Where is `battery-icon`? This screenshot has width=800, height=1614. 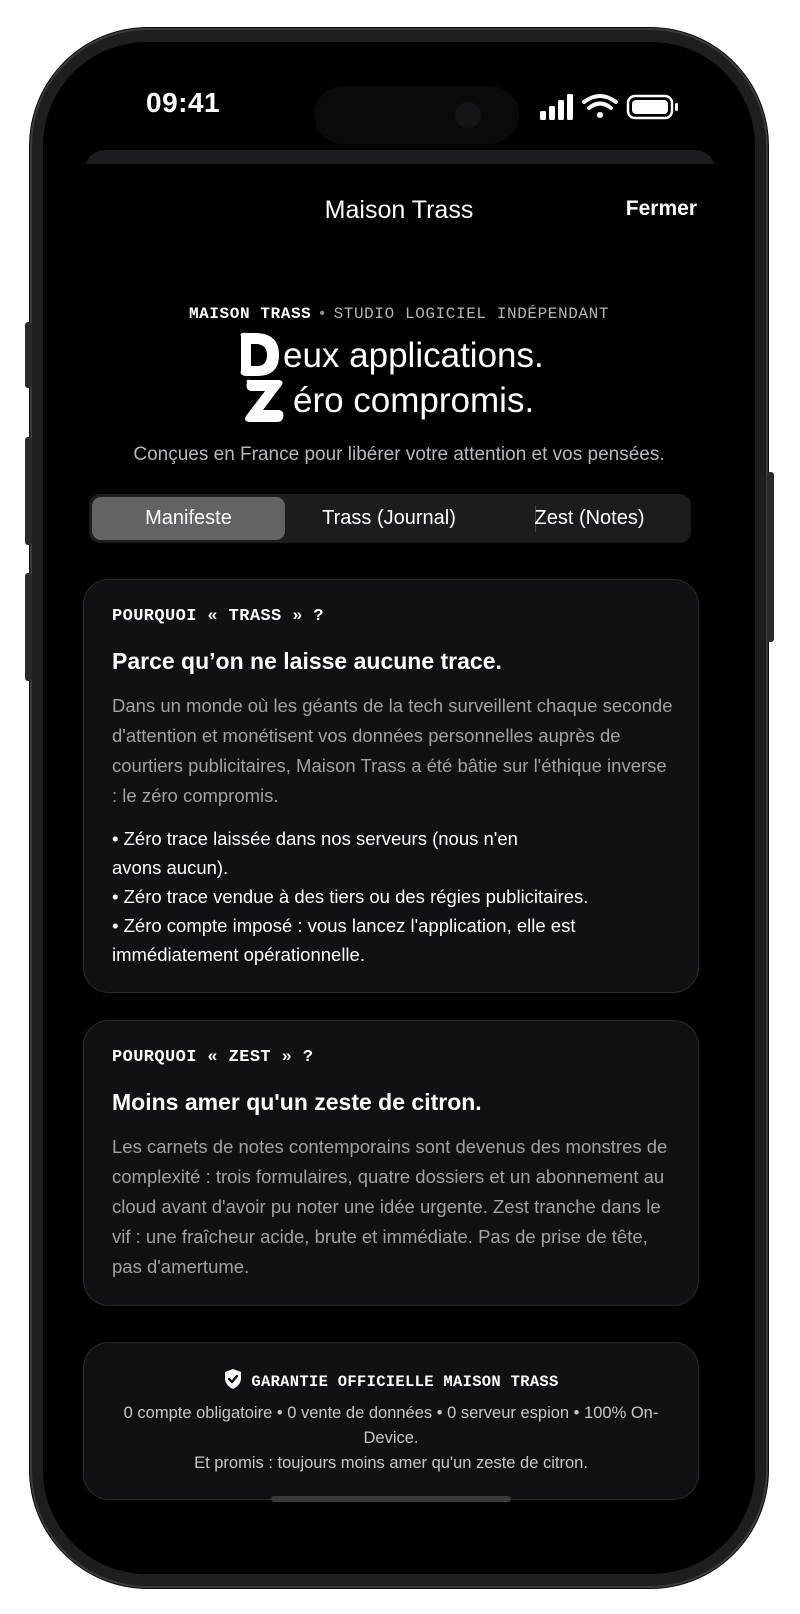
battery-icon is located at coordinates (652, 107).